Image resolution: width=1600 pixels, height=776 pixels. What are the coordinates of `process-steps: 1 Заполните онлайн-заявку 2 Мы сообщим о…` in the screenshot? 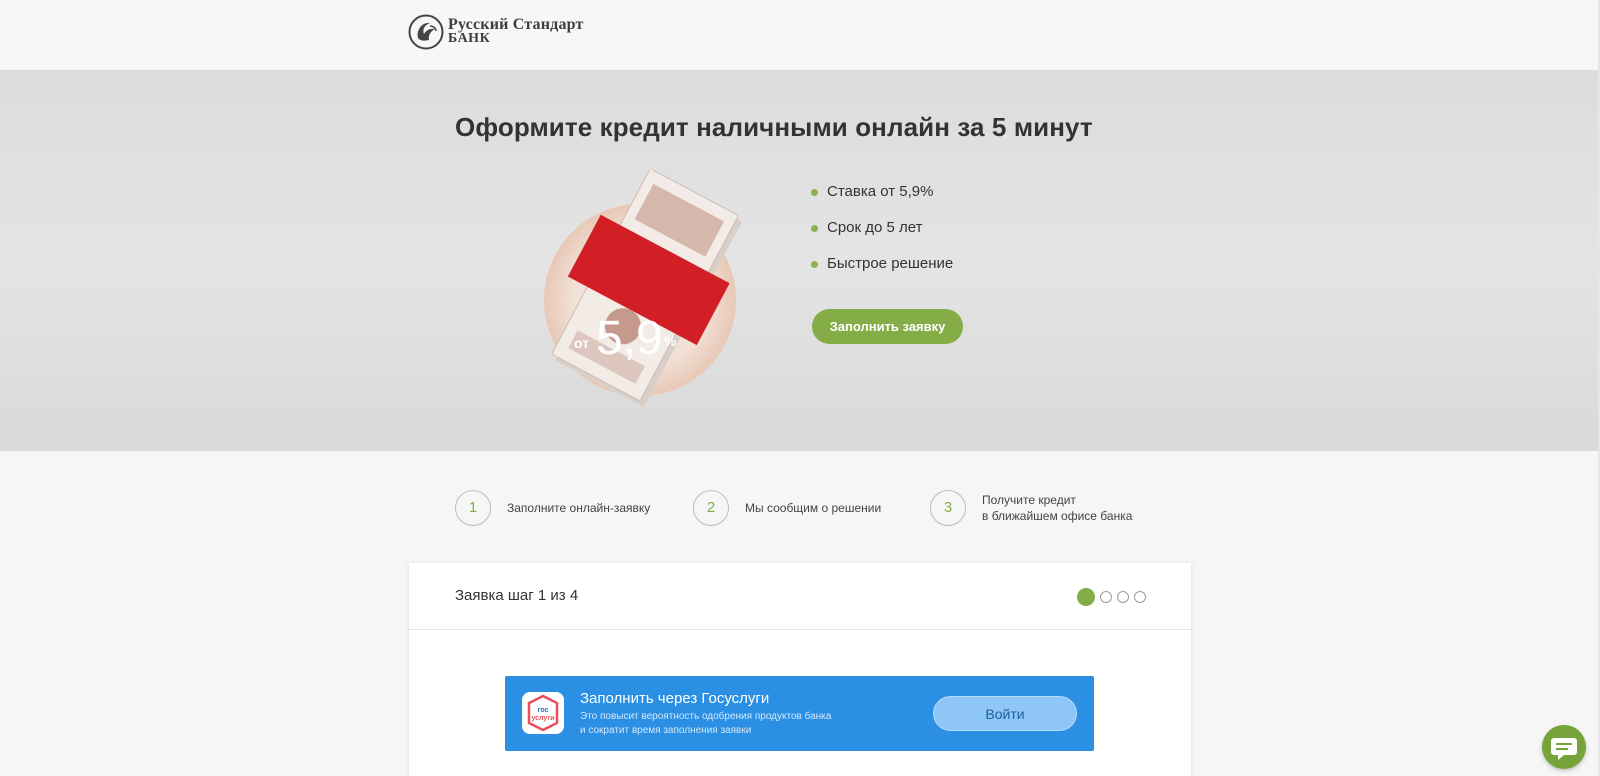 It's located at (805, 508).